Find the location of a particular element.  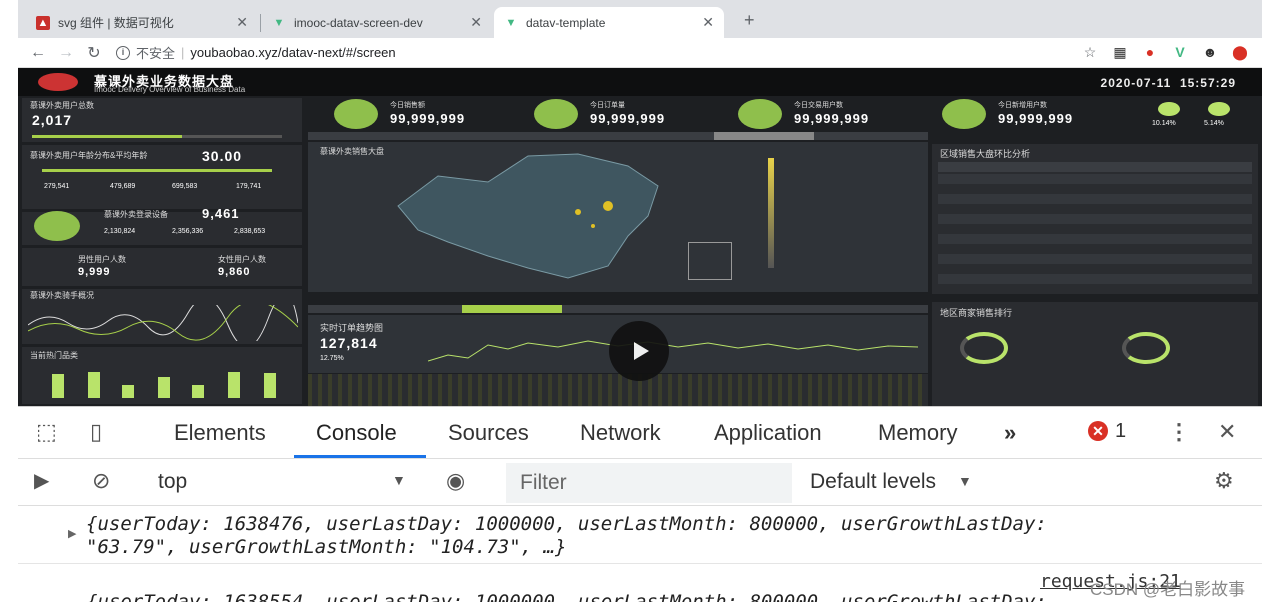

browser-tab-imooc: ▼ imooc-datav-screen-dev ✕ is located at coordinates (377, 22).